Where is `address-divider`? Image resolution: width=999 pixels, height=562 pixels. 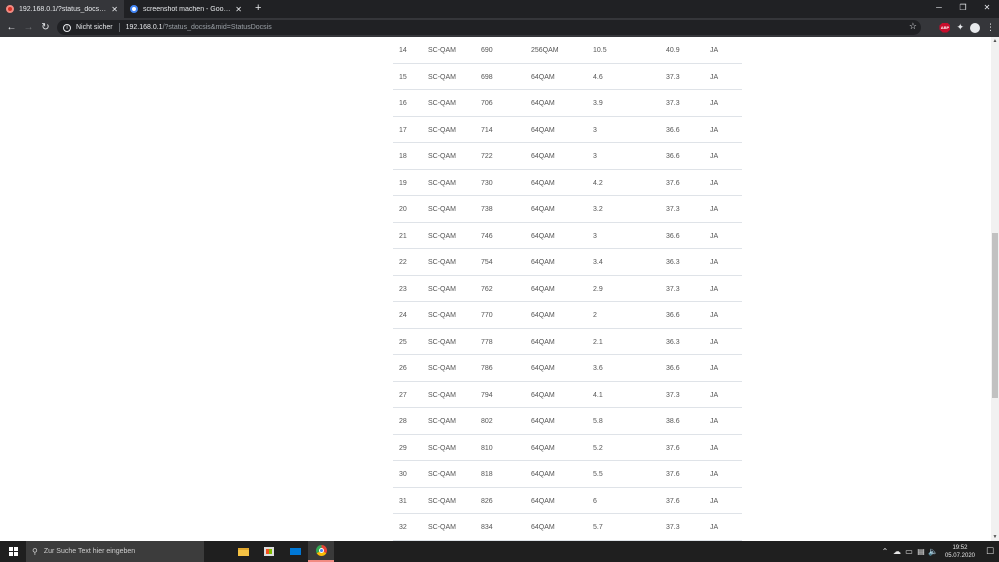 address-divider is located at coordinates (119, 27).